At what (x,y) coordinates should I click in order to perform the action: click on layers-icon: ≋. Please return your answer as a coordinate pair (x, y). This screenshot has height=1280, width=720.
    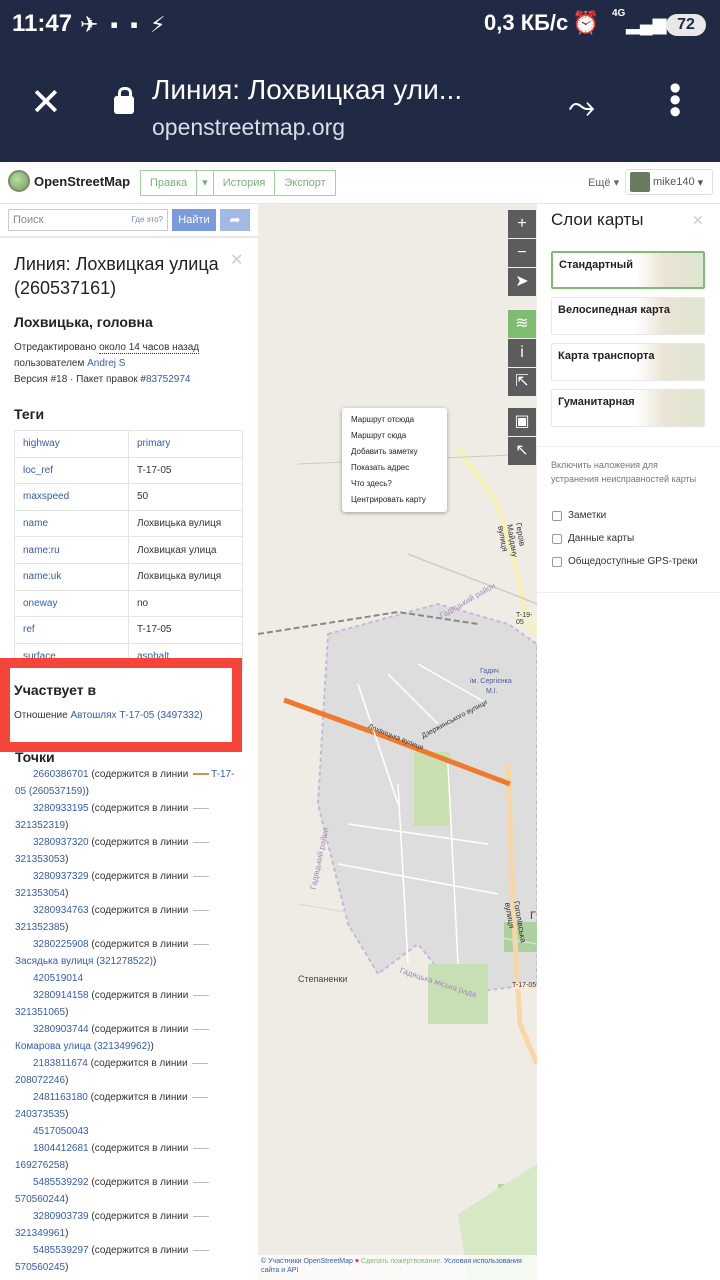
    Looking at the image, I should click on (522, 324).